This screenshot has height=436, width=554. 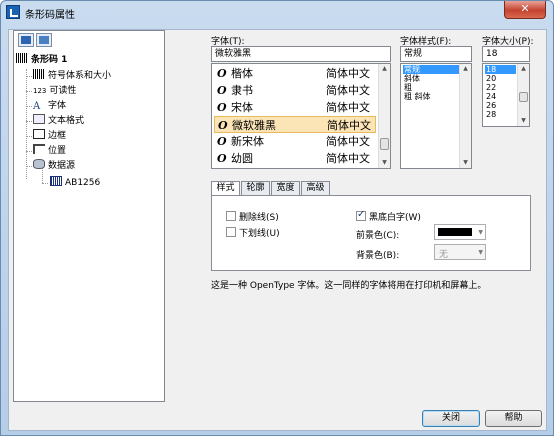 What do you see at coordinates (242, 107) in the screenshot?
I see `font-name: 宋体` at bounding box center [242, 107].